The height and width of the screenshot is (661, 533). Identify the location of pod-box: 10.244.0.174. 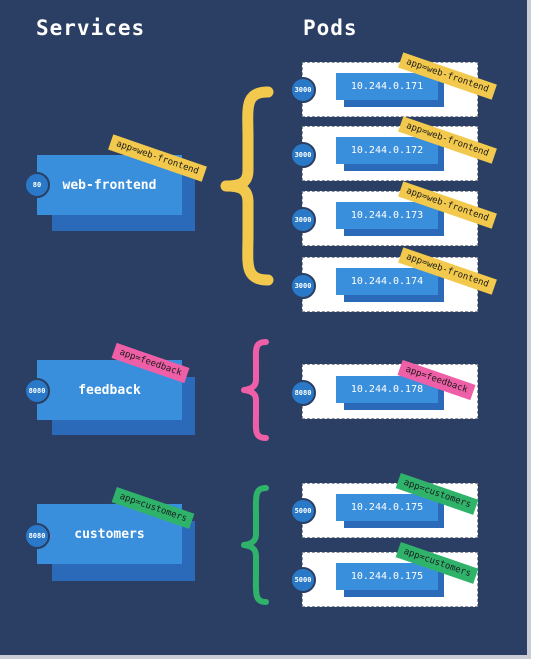
(387, 281).